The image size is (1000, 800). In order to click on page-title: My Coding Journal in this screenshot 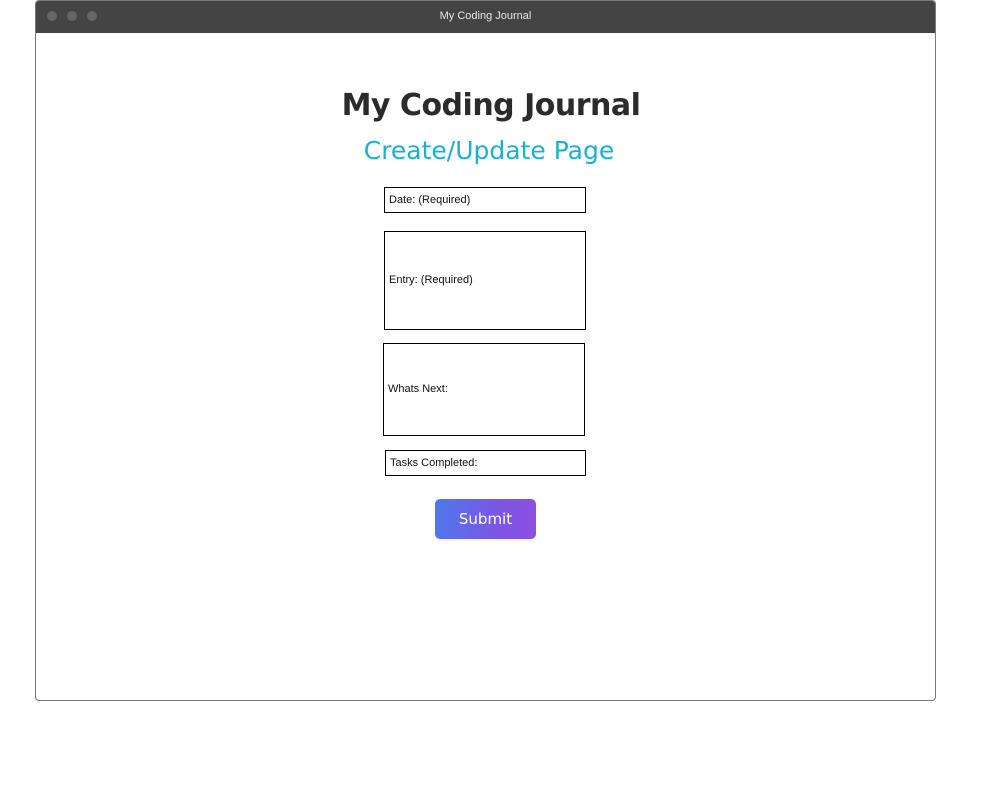, I will do `click(491, 105)`.